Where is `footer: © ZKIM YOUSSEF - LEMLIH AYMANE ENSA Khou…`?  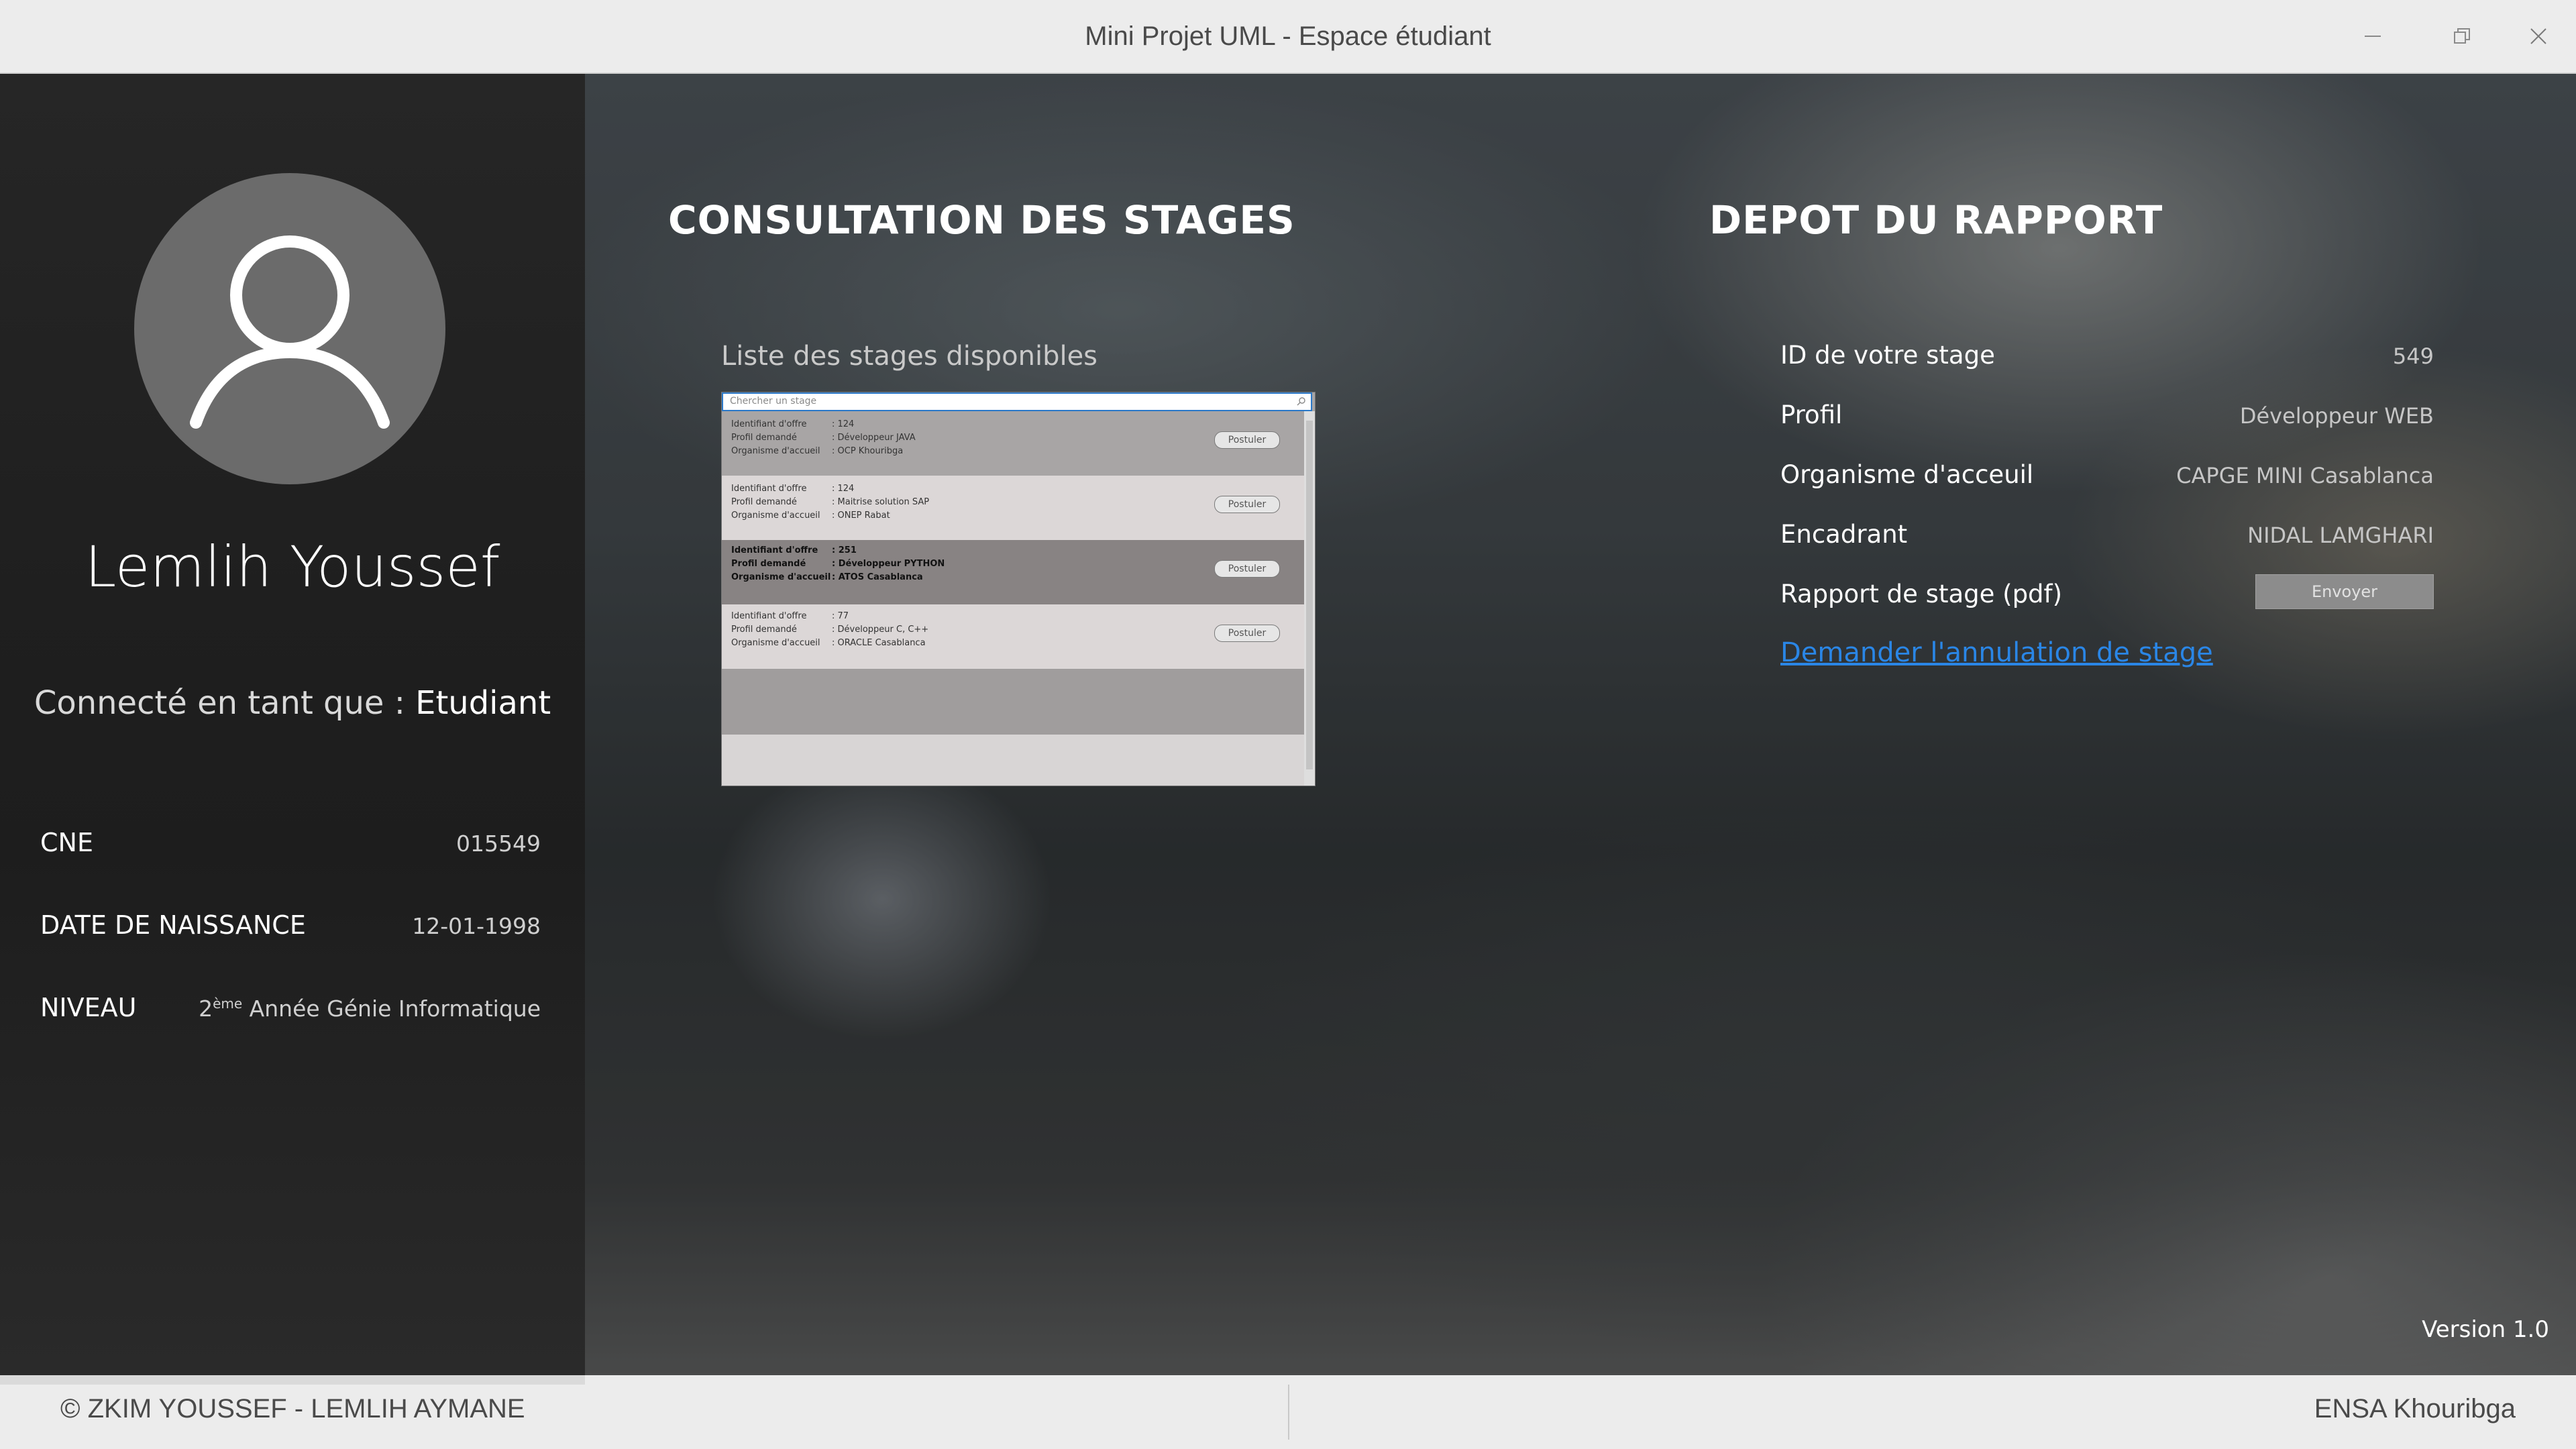 footer: © ZKIM YOUSSEF - LEMLIH AYMANE ENSA Khou… is located at coordinates (1288, 1412).